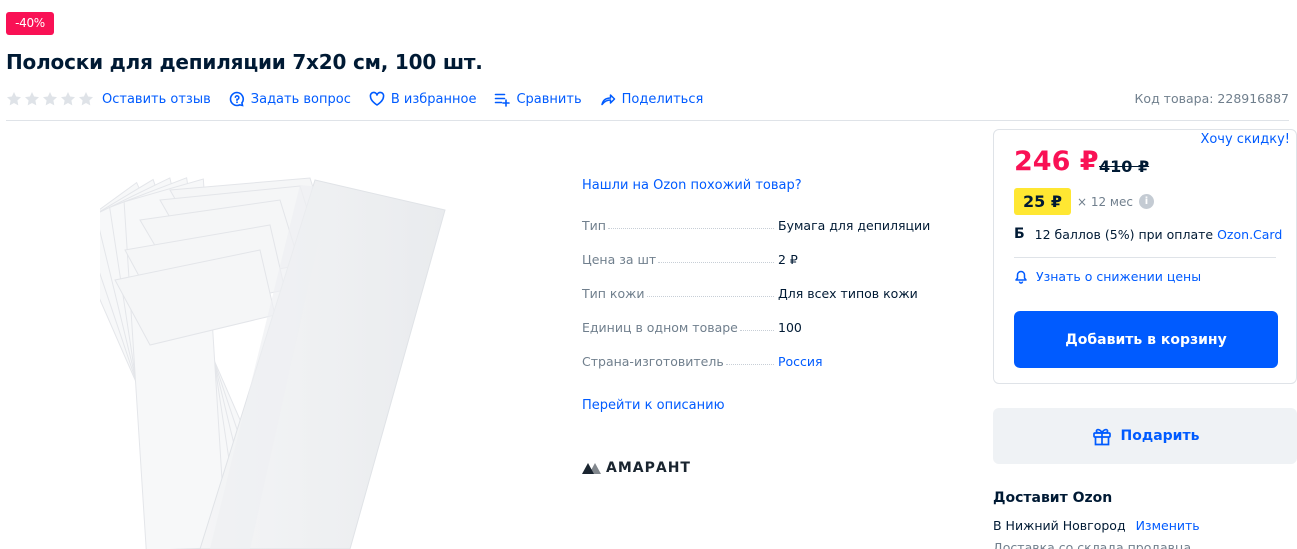  I want to click on installment-info: 25 ₽ × 12 мес i, so click(1084, 201).